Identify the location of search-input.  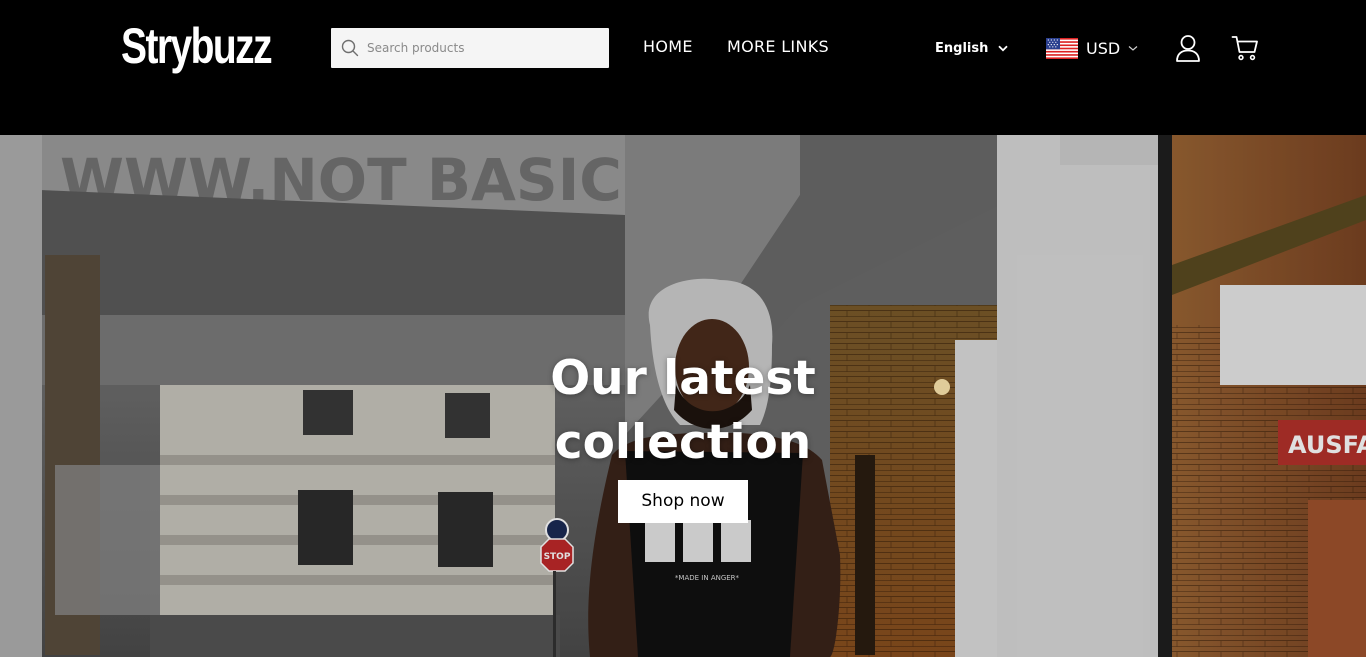
(485, 48).